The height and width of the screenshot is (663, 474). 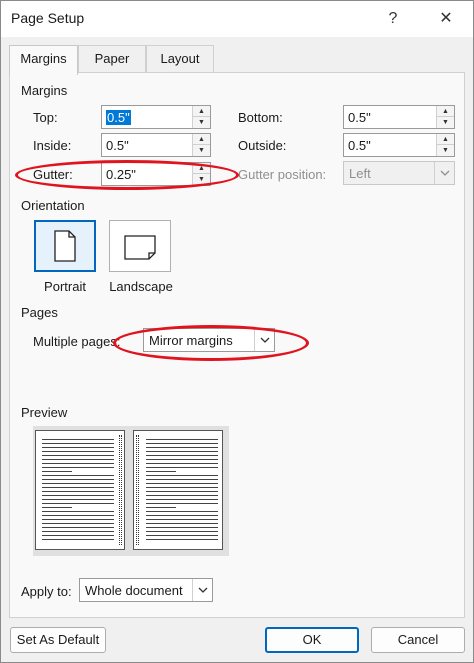 I want to click on top-label: Top:, so click(x=45, y=117).